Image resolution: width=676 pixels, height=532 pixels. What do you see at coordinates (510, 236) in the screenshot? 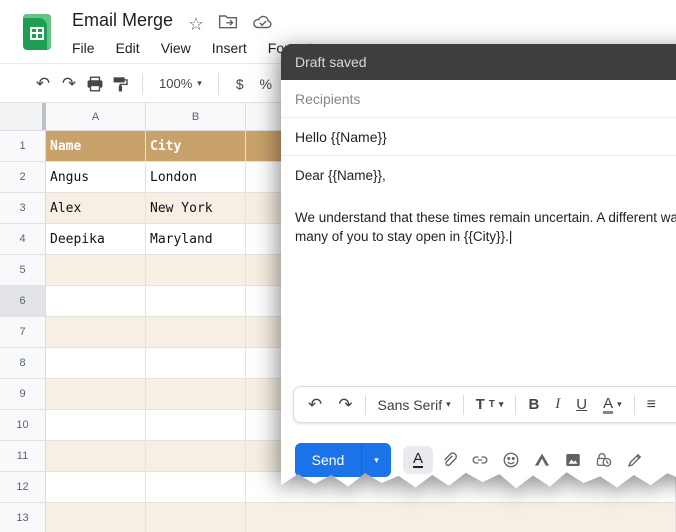
I see `text-cursor: |` at bounding box center [510, 236].